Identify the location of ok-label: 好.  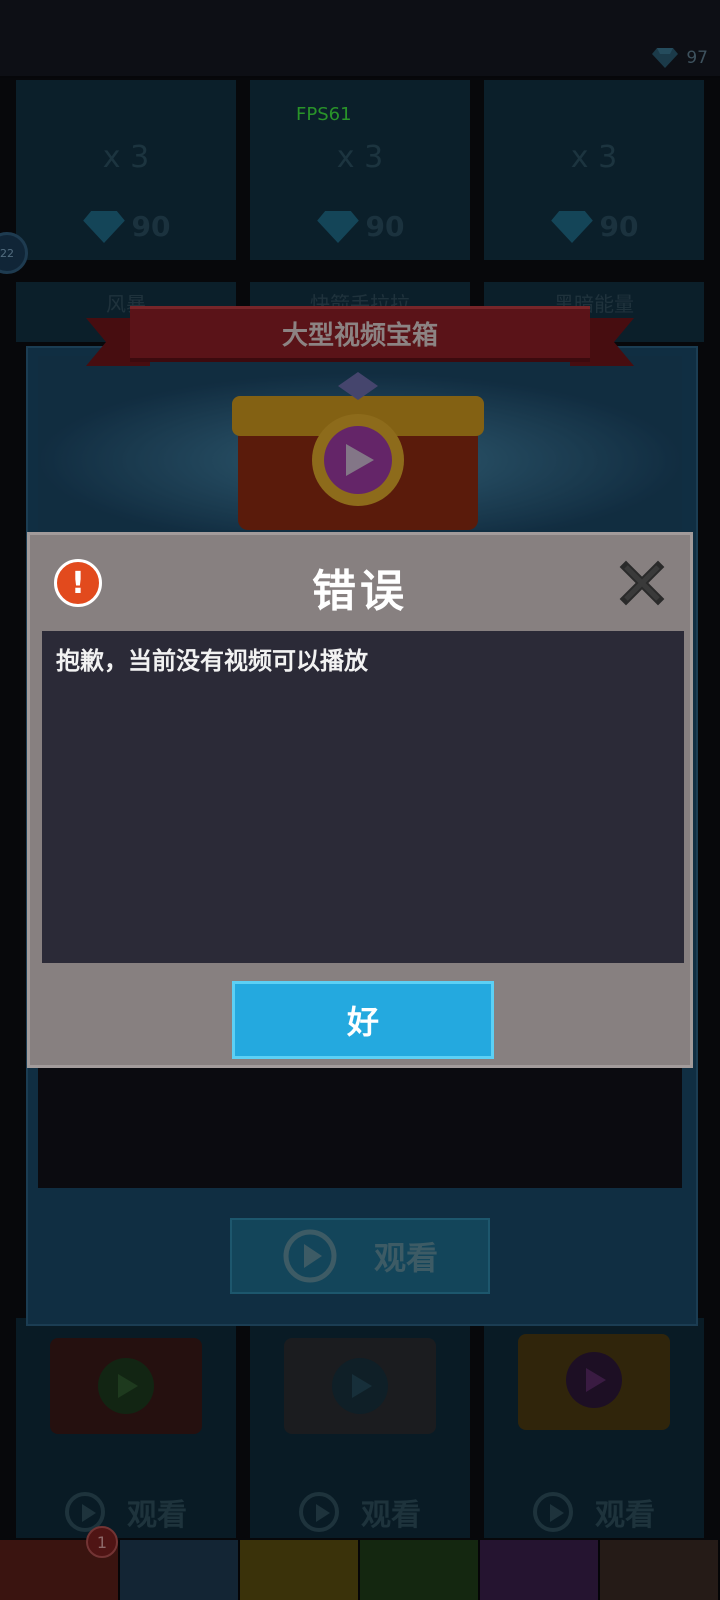
(362, 1022).